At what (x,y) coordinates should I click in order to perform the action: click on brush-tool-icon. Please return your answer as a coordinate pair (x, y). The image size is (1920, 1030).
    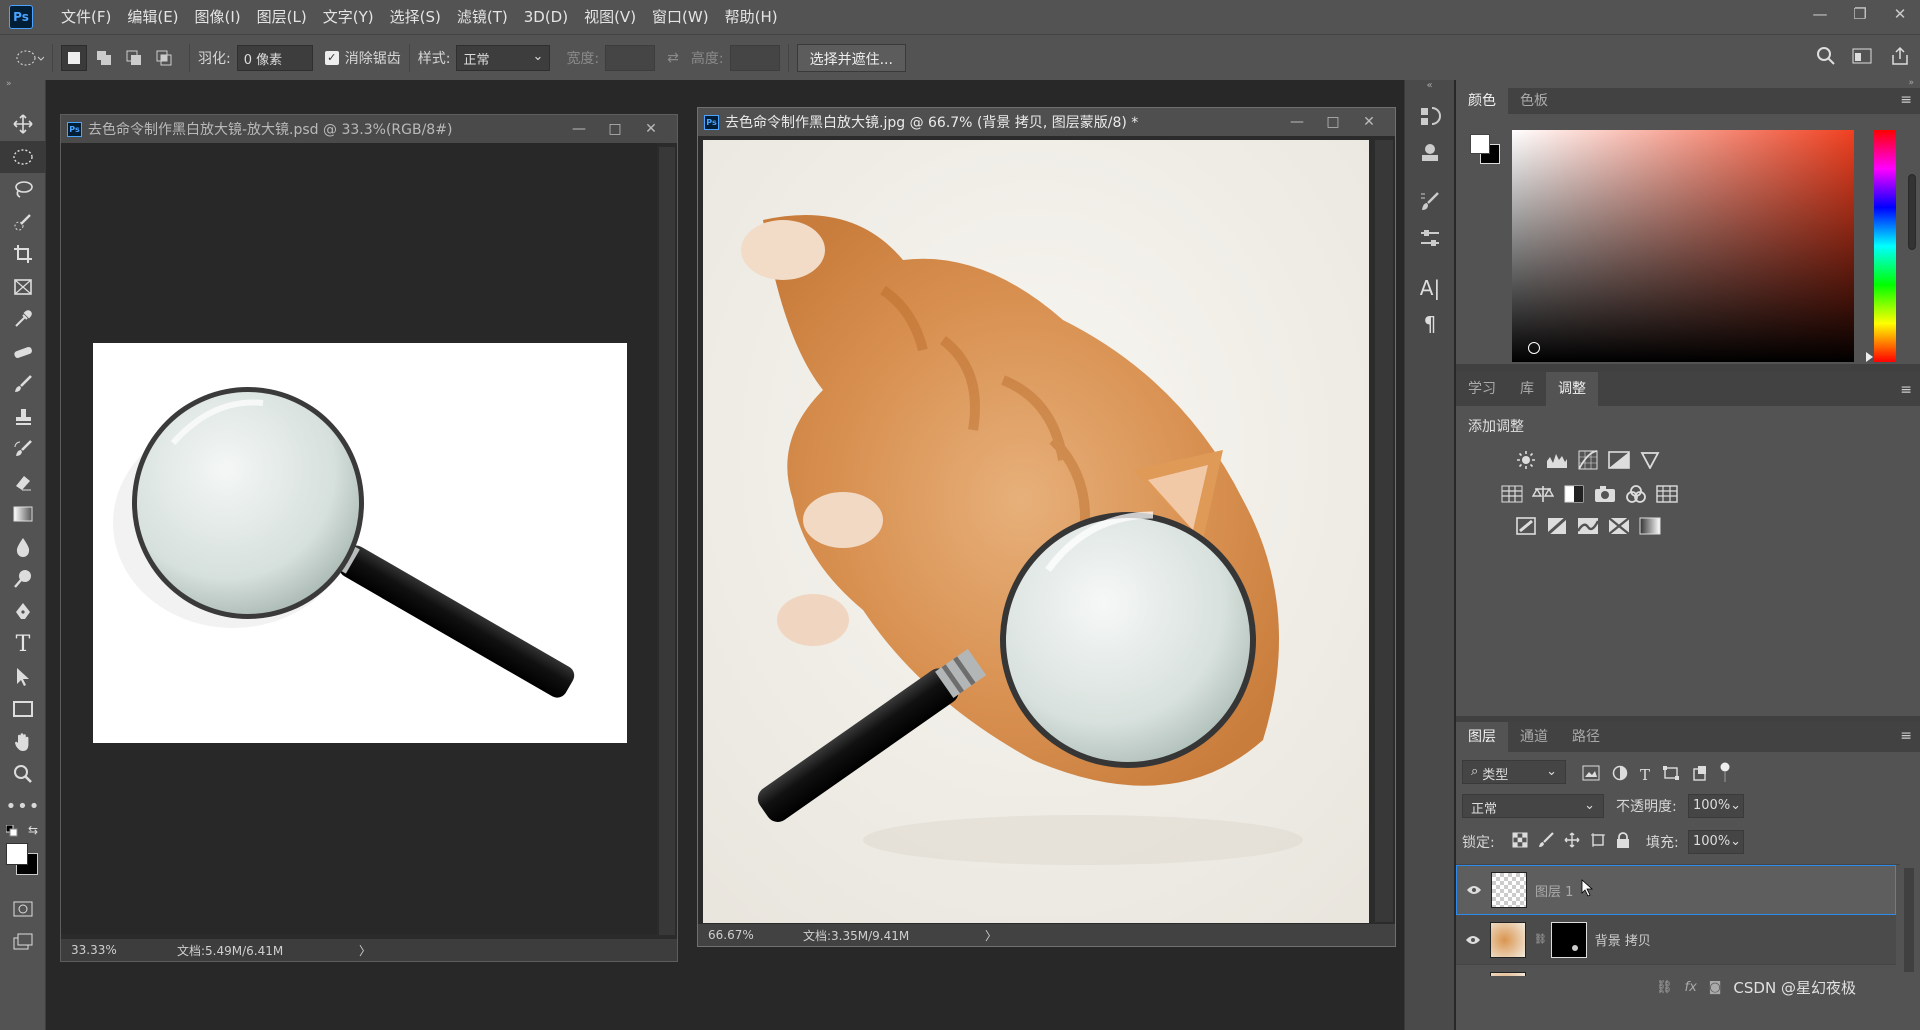
    Looking at the image, I should click on (23, 384).